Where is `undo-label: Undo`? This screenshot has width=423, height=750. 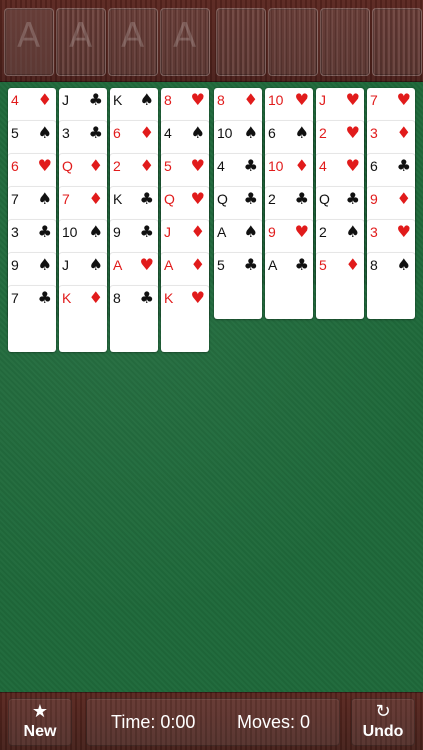 undo-label: Undo is located at coordinates (383, 731).